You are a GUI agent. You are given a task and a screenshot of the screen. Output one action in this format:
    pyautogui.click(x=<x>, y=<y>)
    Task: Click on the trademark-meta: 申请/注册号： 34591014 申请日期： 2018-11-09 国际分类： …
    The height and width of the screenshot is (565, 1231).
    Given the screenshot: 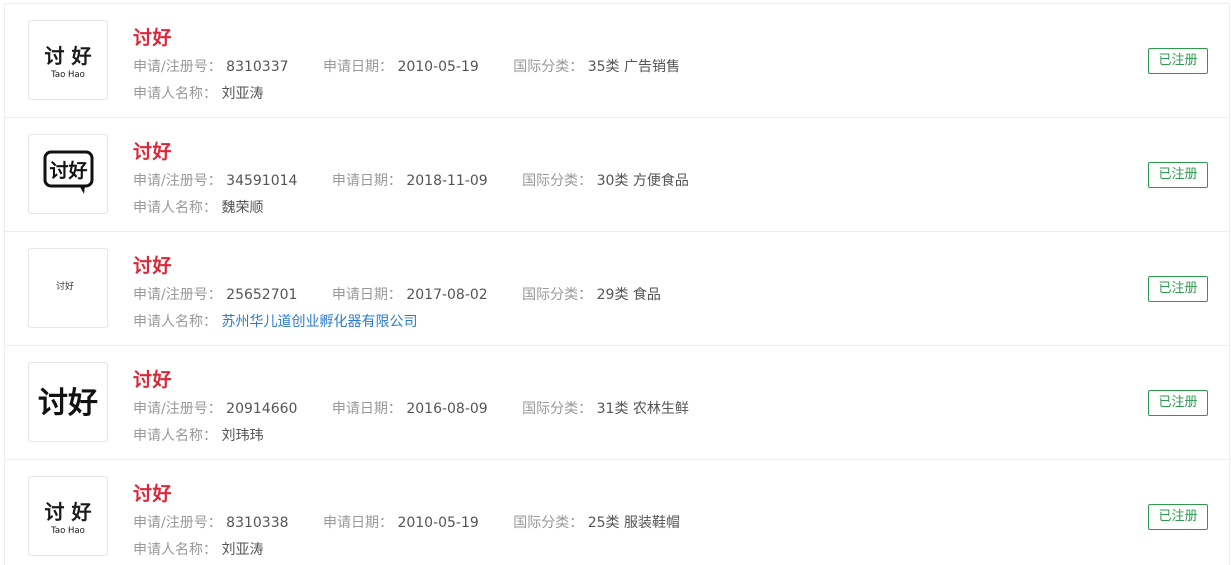 What is the action you would take?
    pyautogui.click(x=411, y=180)
    